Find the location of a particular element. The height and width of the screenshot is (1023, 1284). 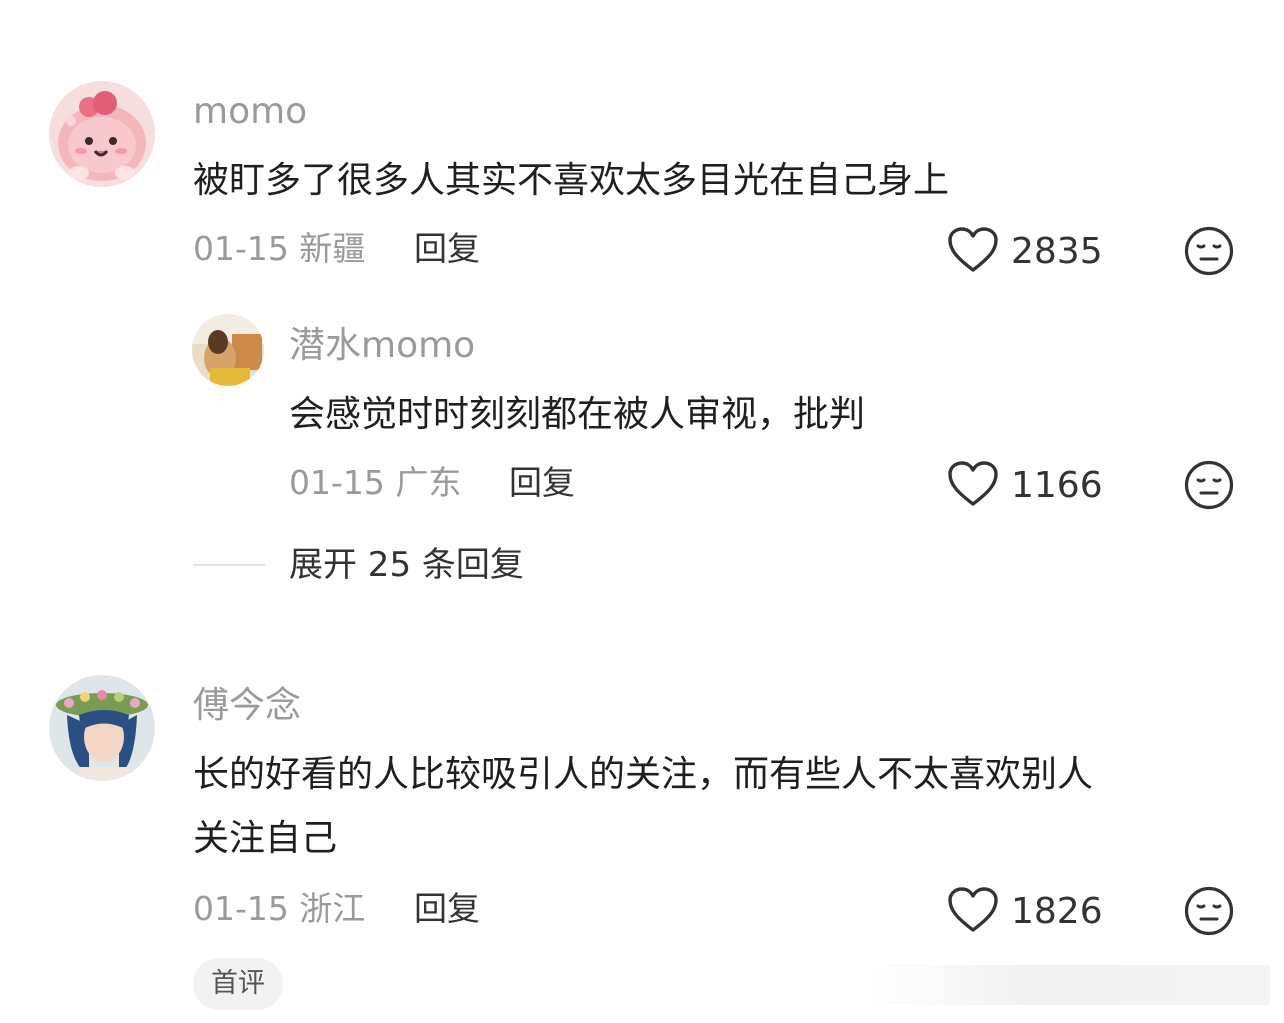

comment-meta: 01-15 浙江 is located at coordinates (279, 909).